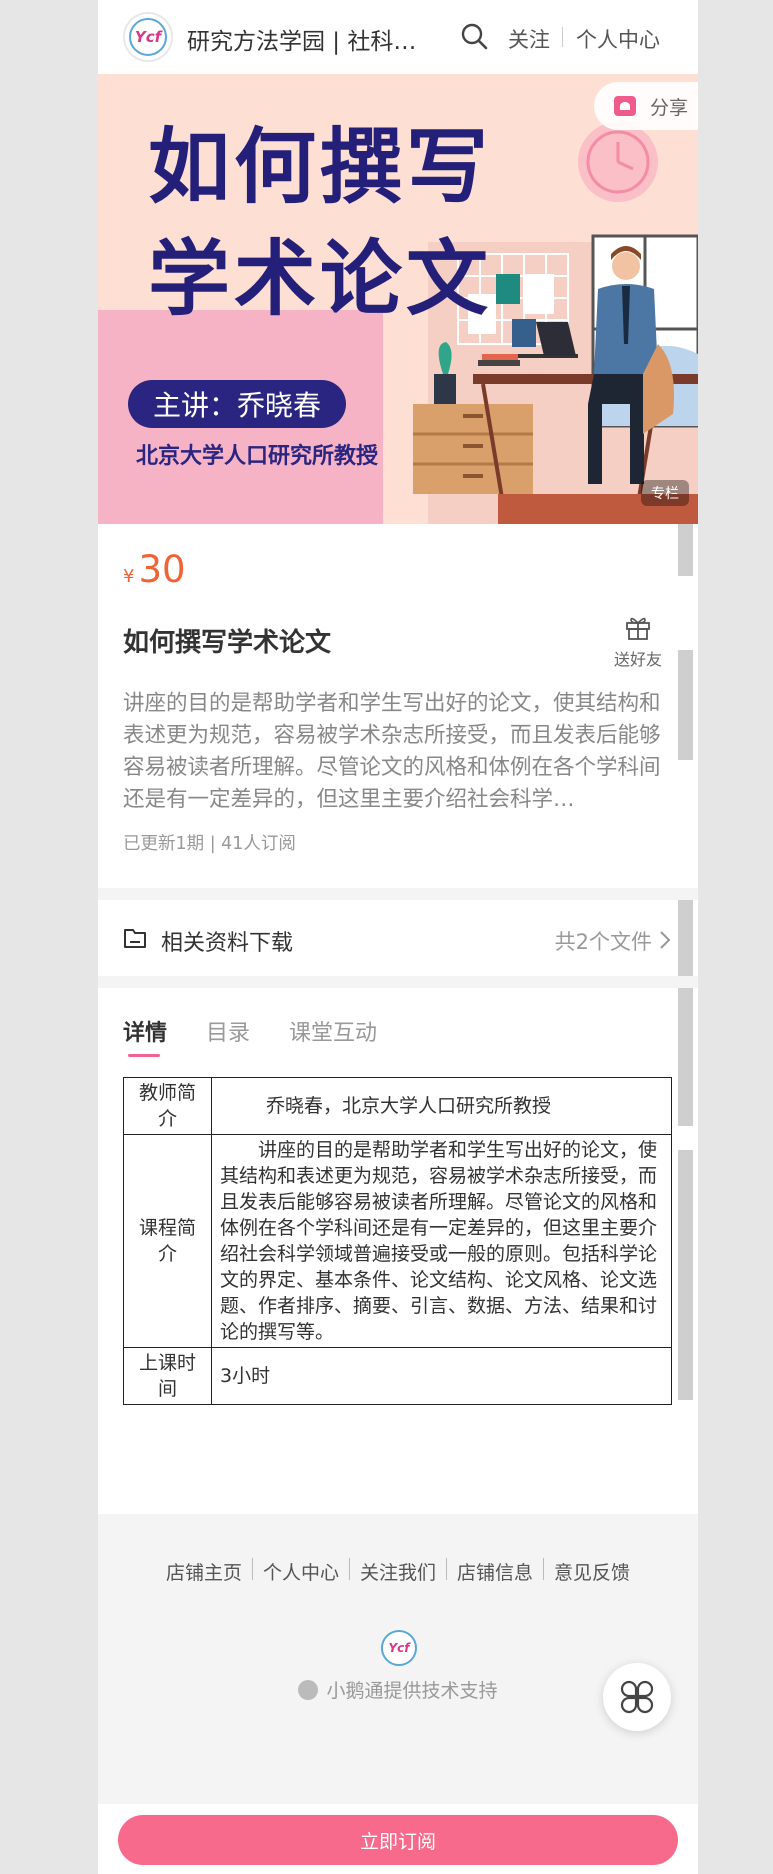  I want to click on course-price: ¥ 30, so click(154, 569).